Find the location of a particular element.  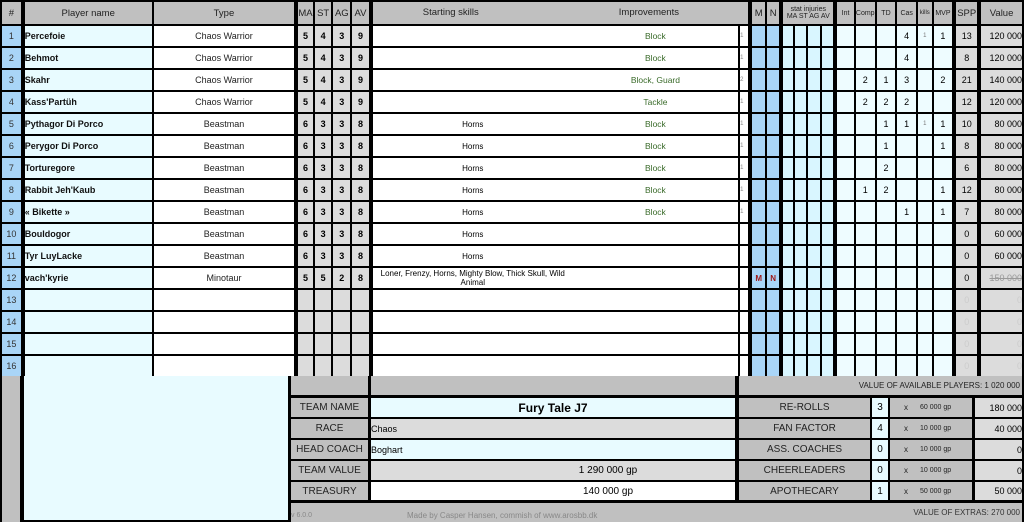

skills-cell: Block, Guard is located at coordinates (554, 80).